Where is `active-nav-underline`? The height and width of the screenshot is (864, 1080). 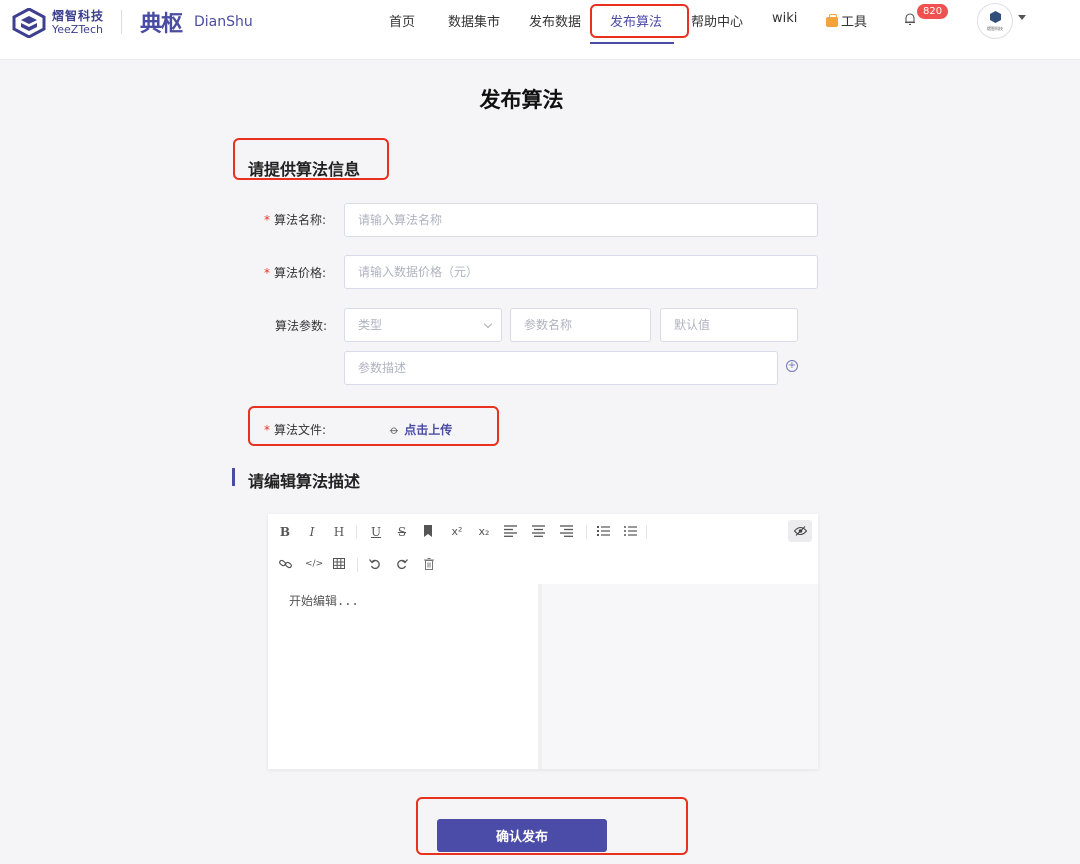
active-nav-underline is located at coordinates (632, 43).